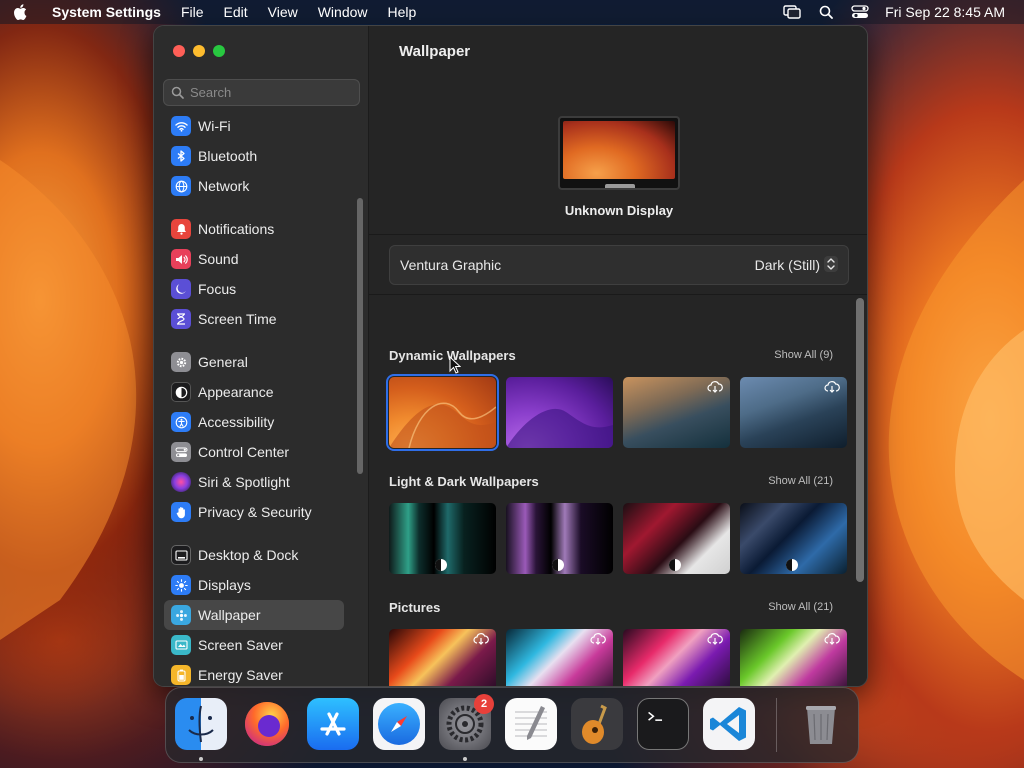  Describe the element at coordinates (663, 724) in the screenshot. I see `terminal-icon` at that location.